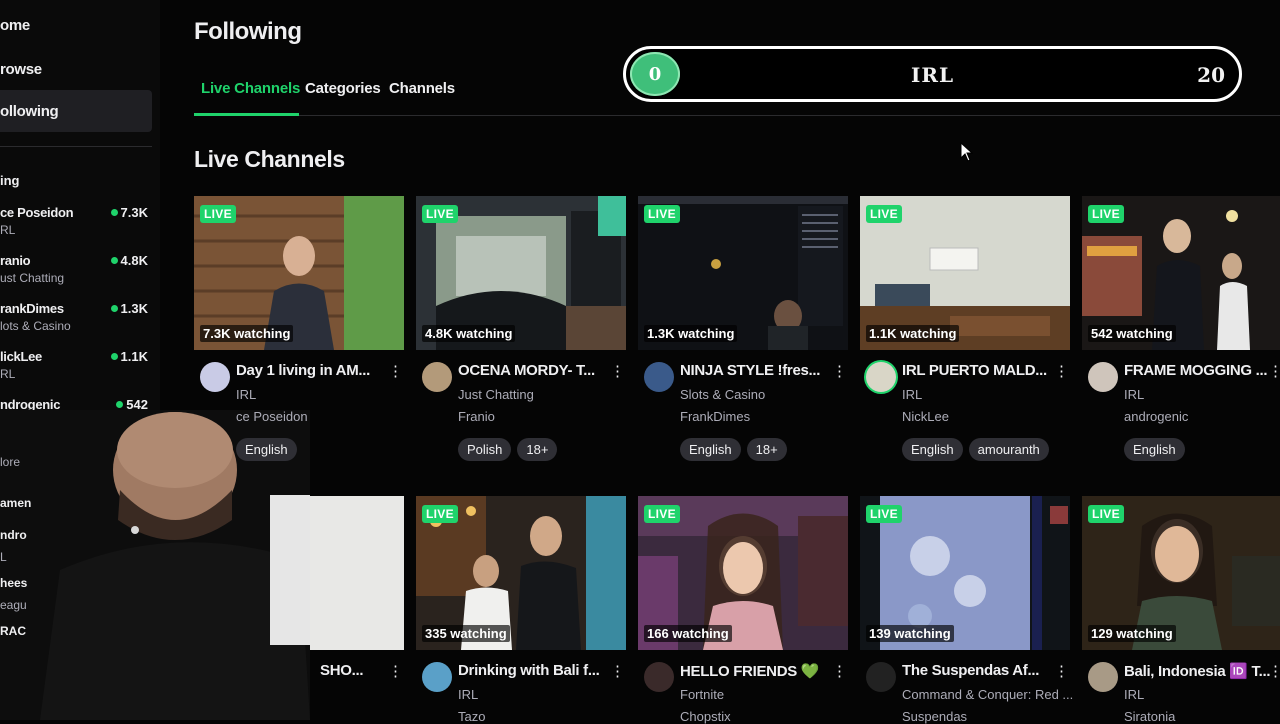 This screenshot has height=724, width=1280. I want to click on stream-category: Just Chatting, so click(496, 394).